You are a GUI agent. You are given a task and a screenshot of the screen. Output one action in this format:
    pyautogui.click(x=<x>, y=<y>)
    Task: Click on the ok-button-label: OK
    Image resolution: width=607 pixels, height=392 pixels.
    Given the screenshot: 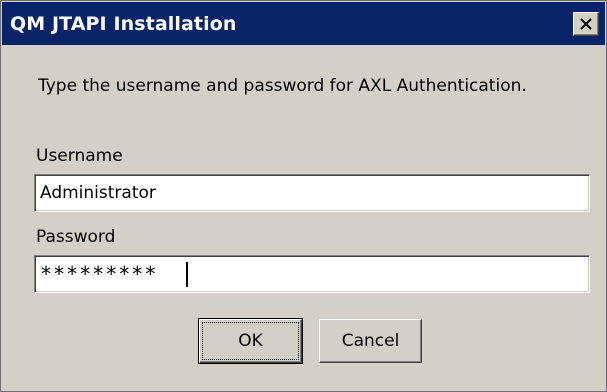 What is the action you would take?
    pyautogui.click(x=250, y=341)
    